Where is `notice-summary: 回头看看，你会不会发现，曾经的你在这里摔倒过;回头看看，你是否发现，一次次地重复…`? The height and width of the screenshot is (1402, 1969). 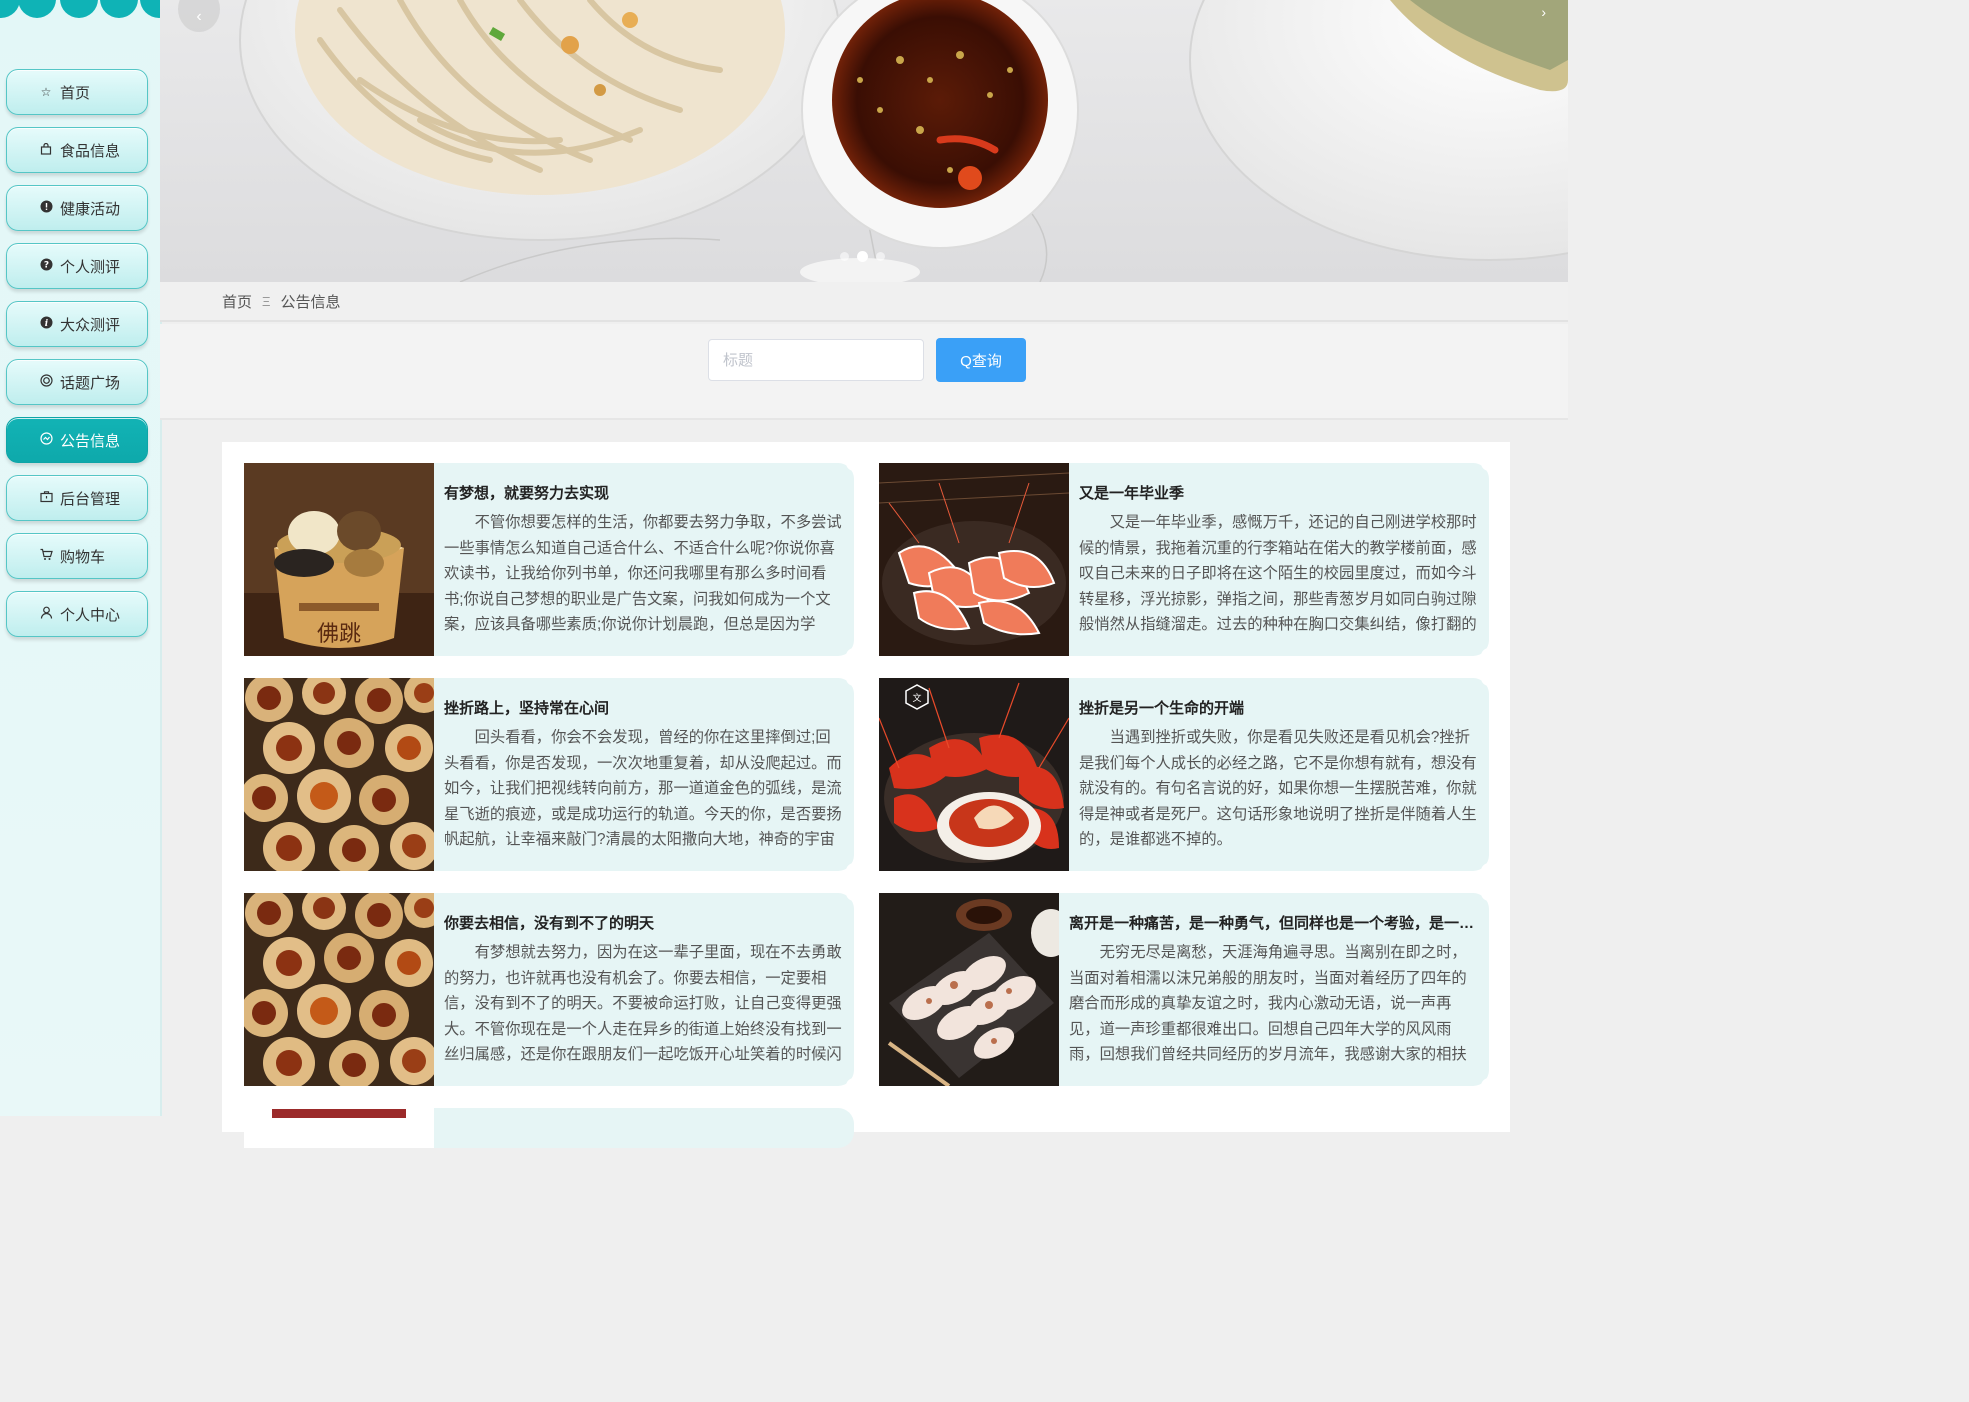
notice-summary: 回头看看，你会不会发现，曾经的你在这里摔倒过;回头看看，你是否发现，一次次地重复… is located at coordinates (643, 789).